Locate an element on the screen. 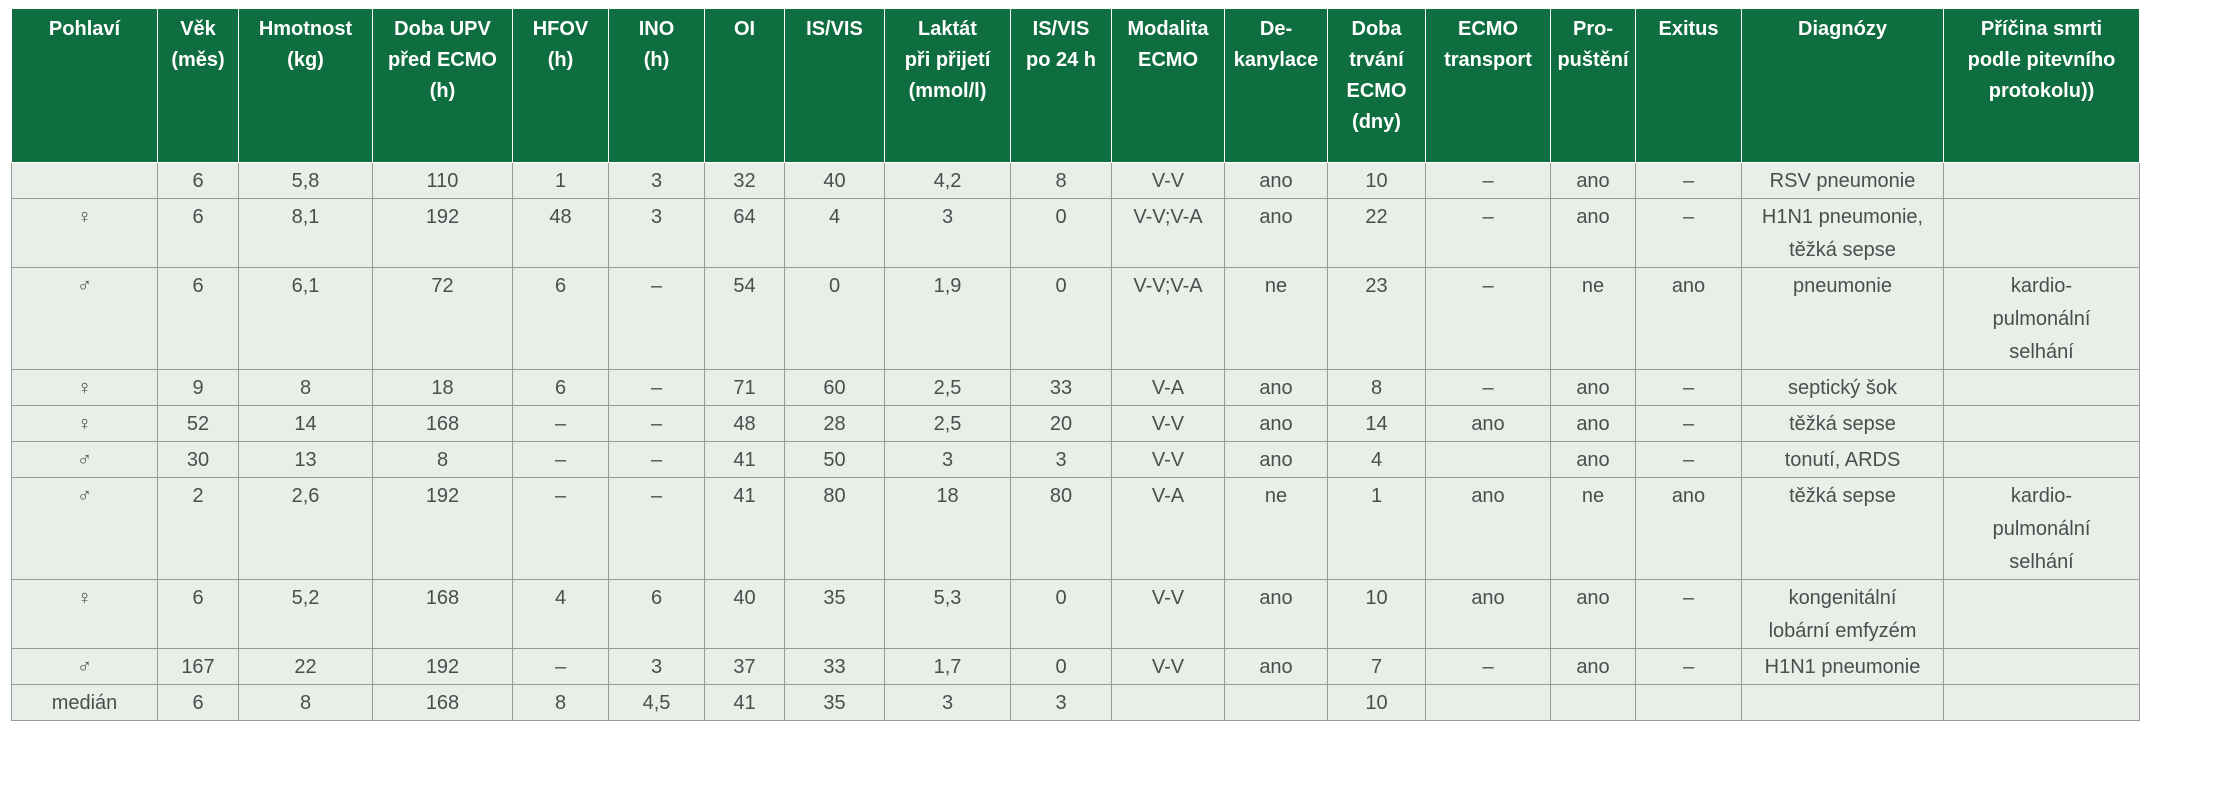 This screenshot has width=2221, height=800. column-header: Modalita ECMO is located at coordinates (1168, 85).